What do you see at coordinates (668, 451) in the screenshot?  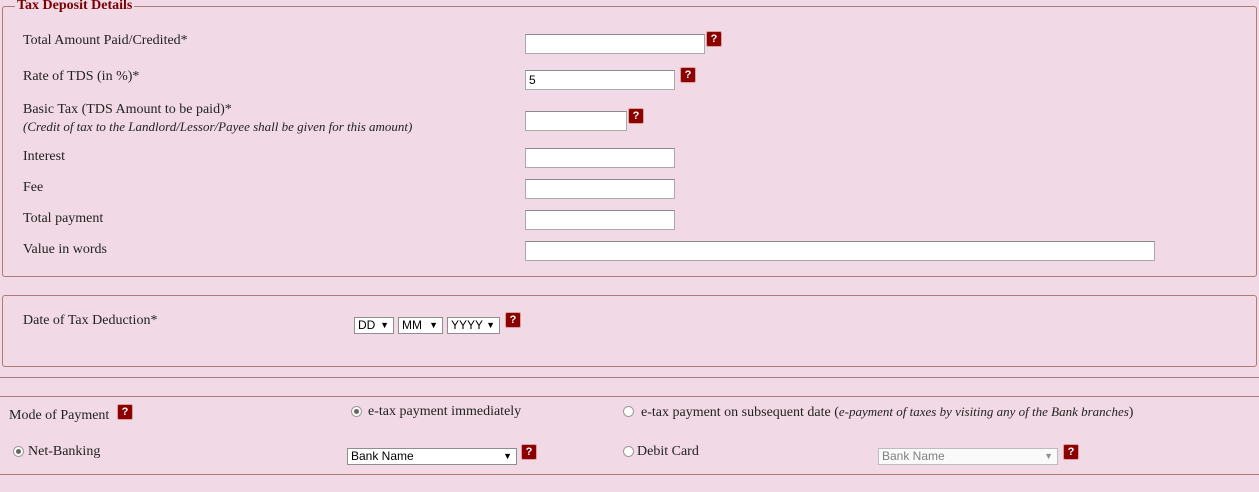 I see `debit-card-label: Debit Card` at bounding box center [668, 451].